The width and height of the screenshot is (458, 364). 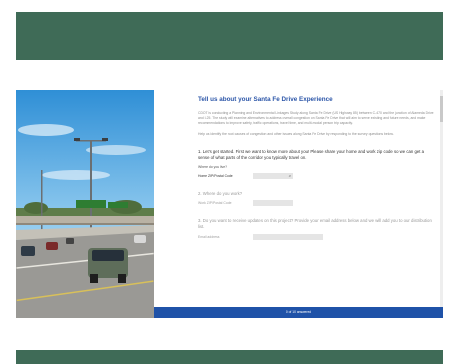 What do you see at coordinates (229, 357) in the screenshot?
I see `bottom-banner` at bounding box center [229, 357].